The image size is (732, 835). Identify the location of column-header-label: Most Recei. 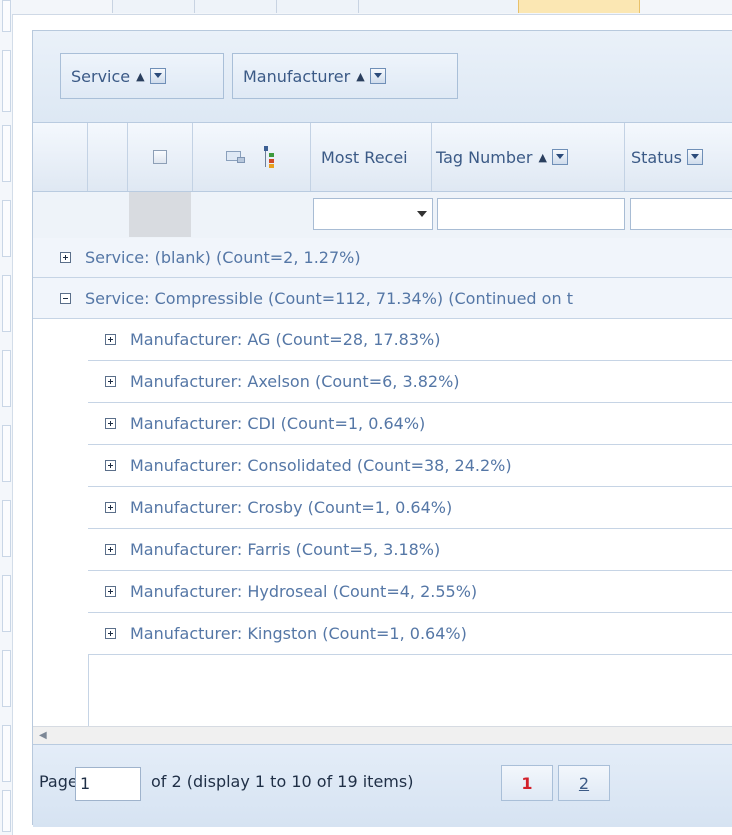
(364, 157).